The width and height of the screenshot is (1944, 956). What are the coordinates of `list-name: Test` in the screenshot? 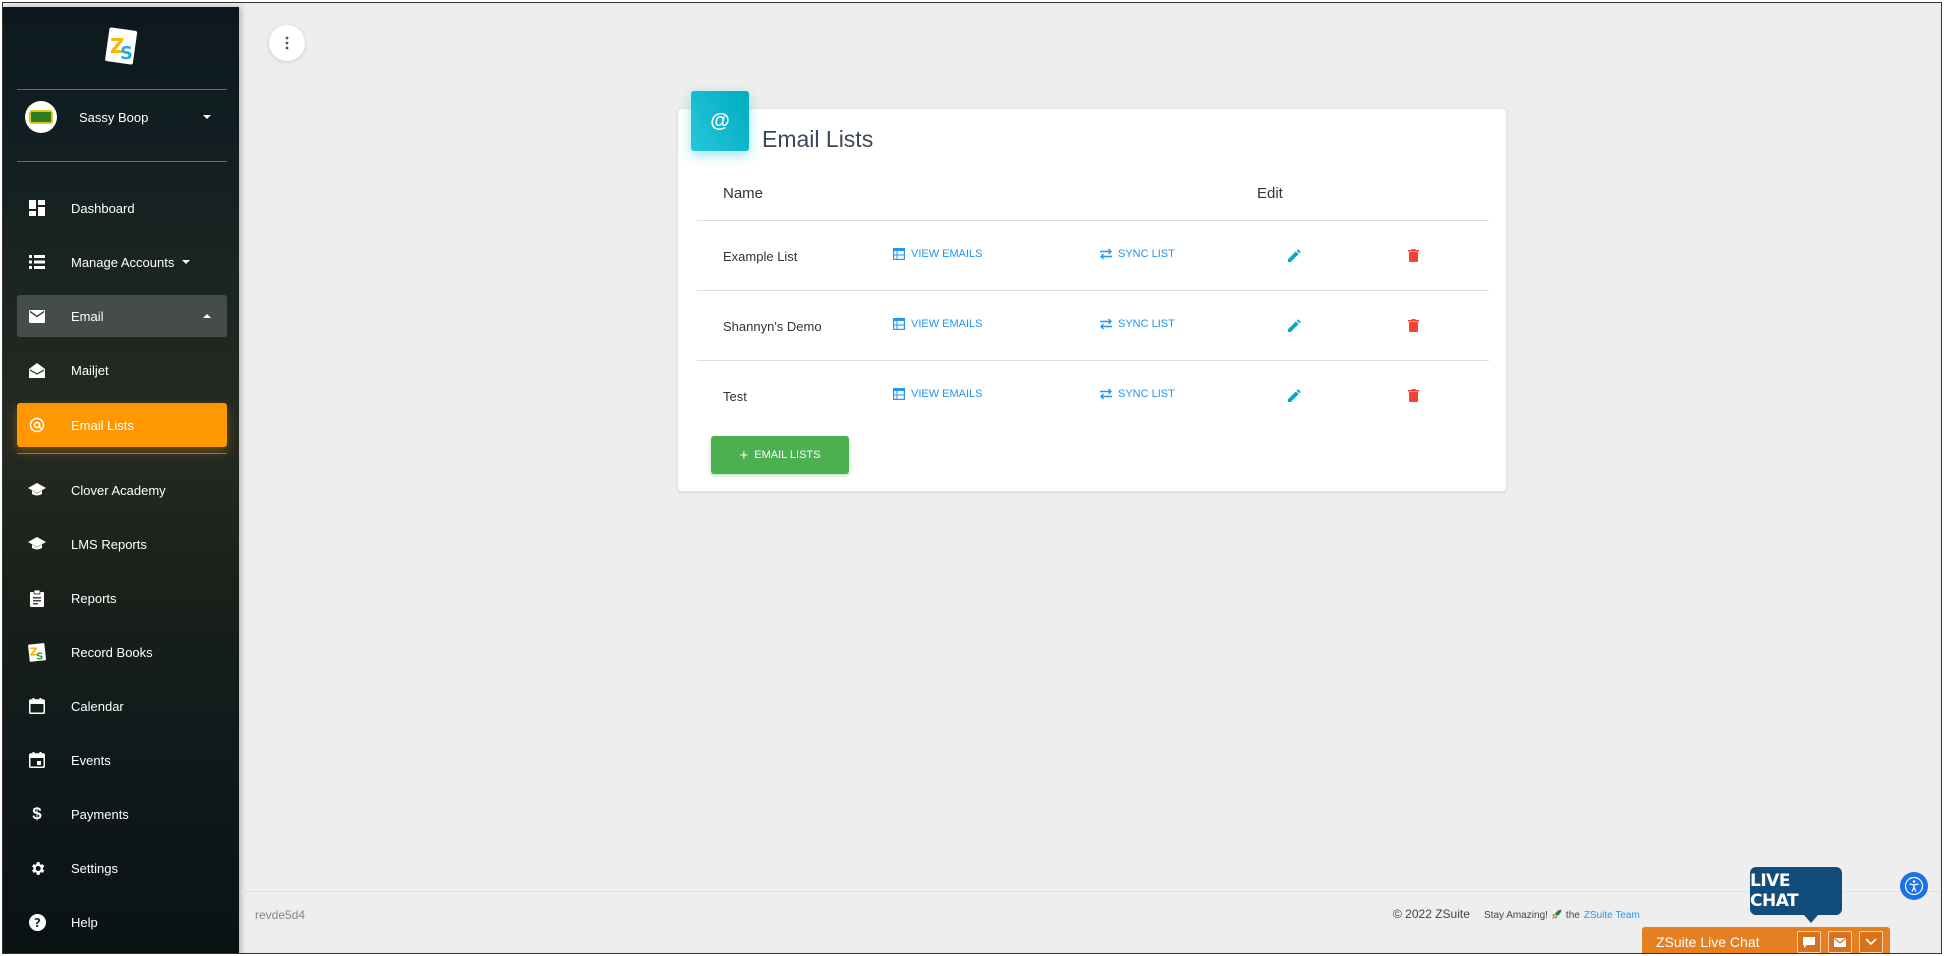 It's located at (735, 396).